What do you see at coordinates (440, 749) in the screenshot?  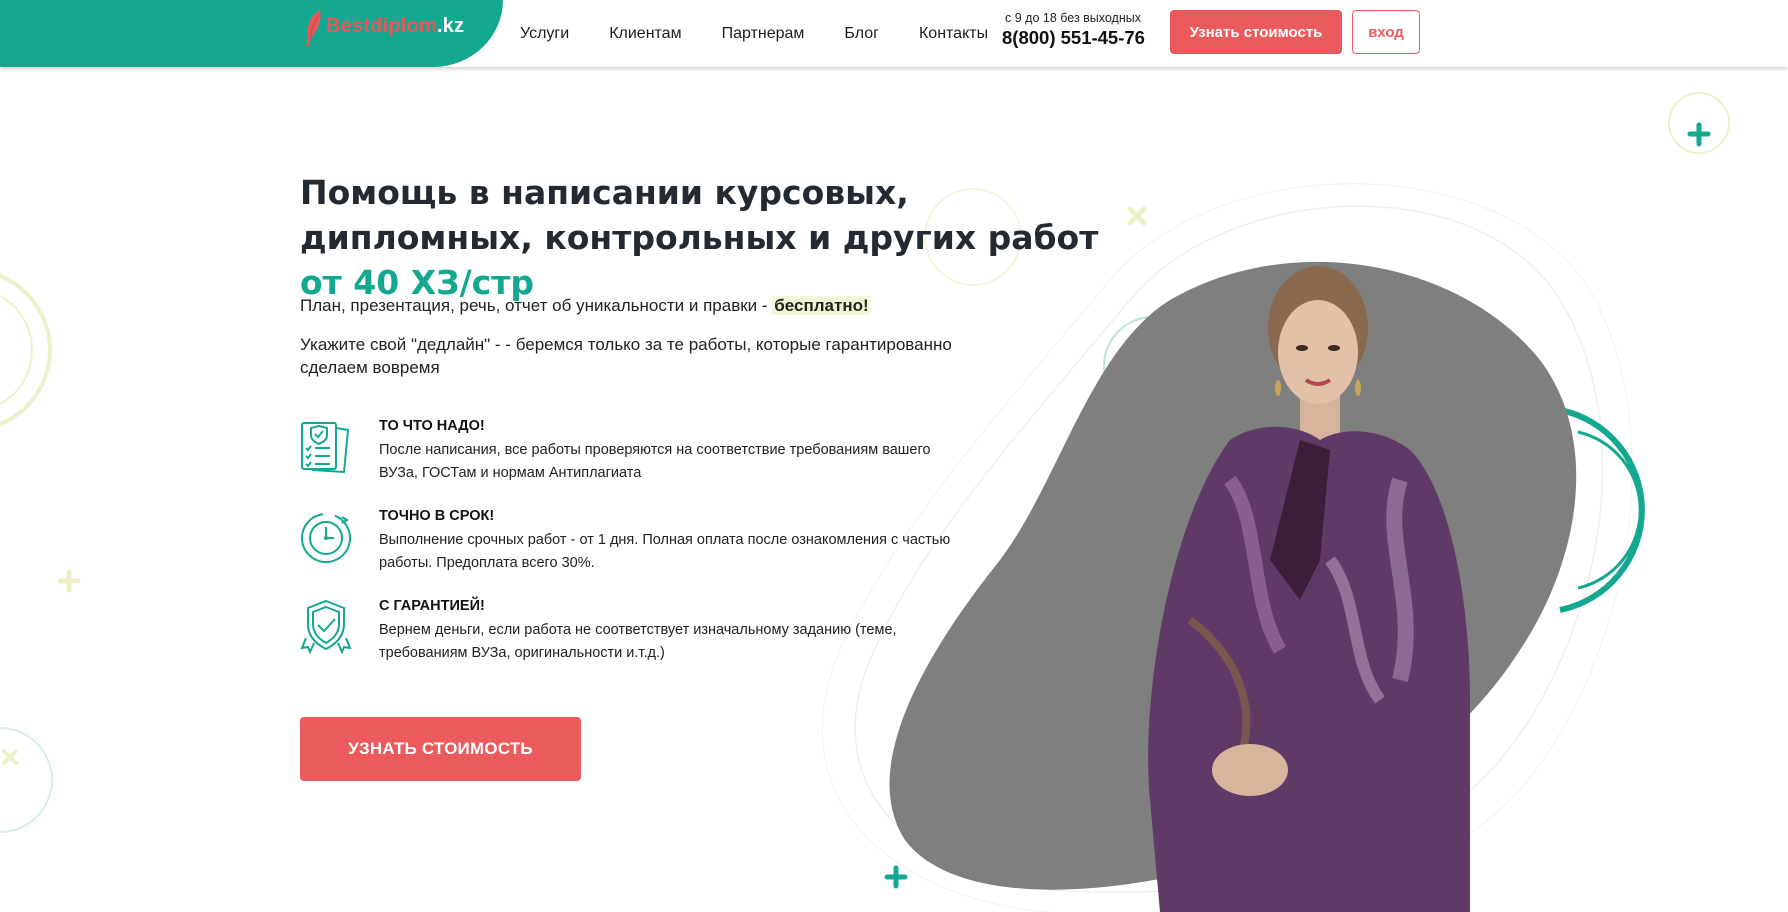 I see `get-price-cta-button: УЗНАТЬ СТОИМОСТЬ` at bounding box center [440, 749].